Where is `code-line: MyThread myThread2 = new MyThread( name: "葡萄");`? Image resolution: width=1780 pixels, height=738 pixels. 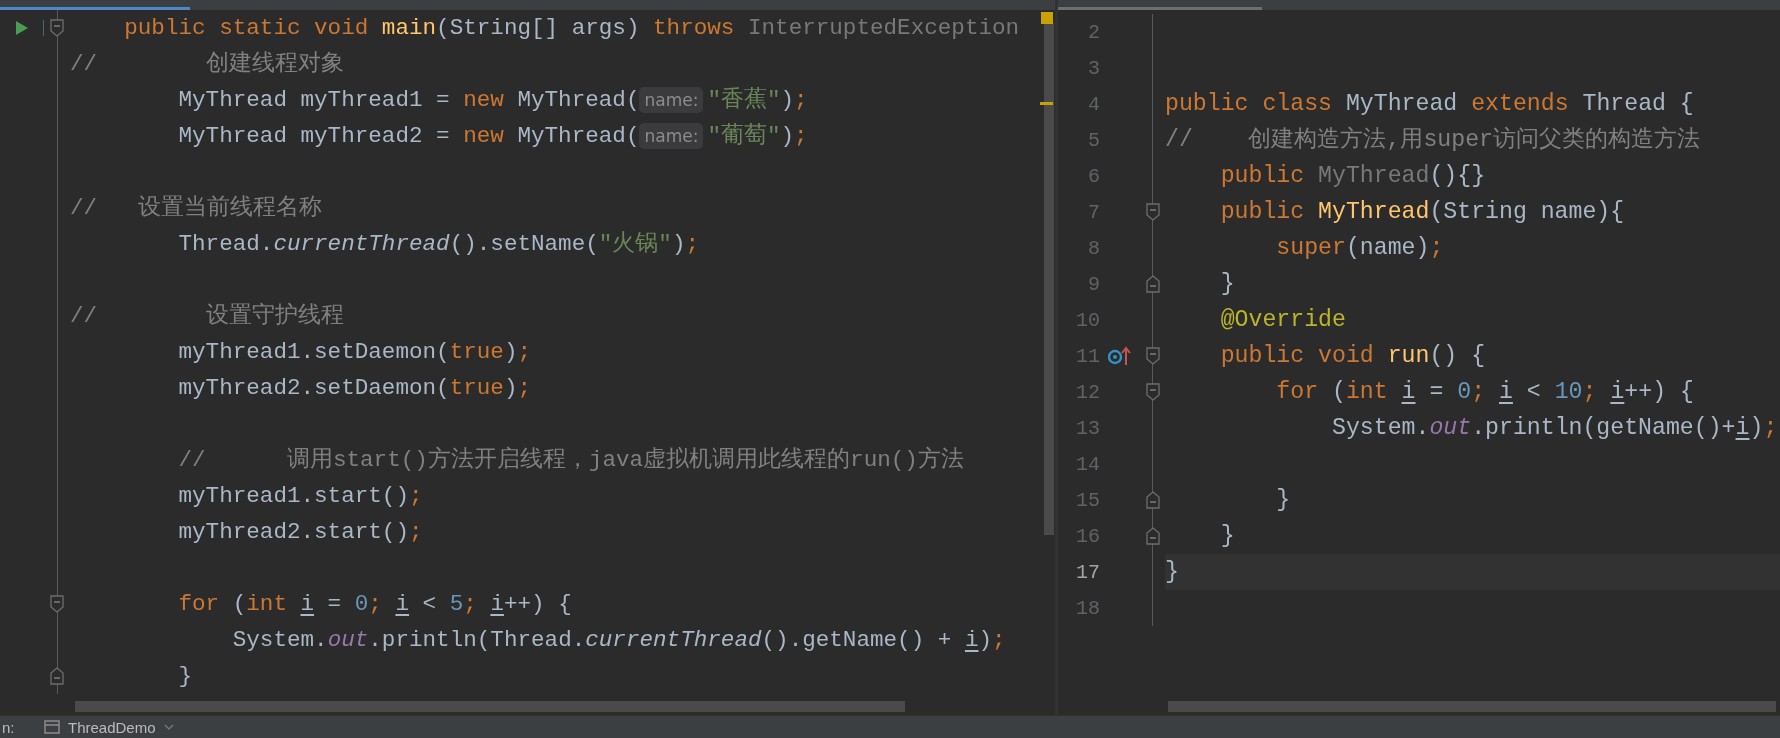 code-line: MyThread myThread2 = new MyThread( name: "葡萄"); is located at coordinates (493, 136).